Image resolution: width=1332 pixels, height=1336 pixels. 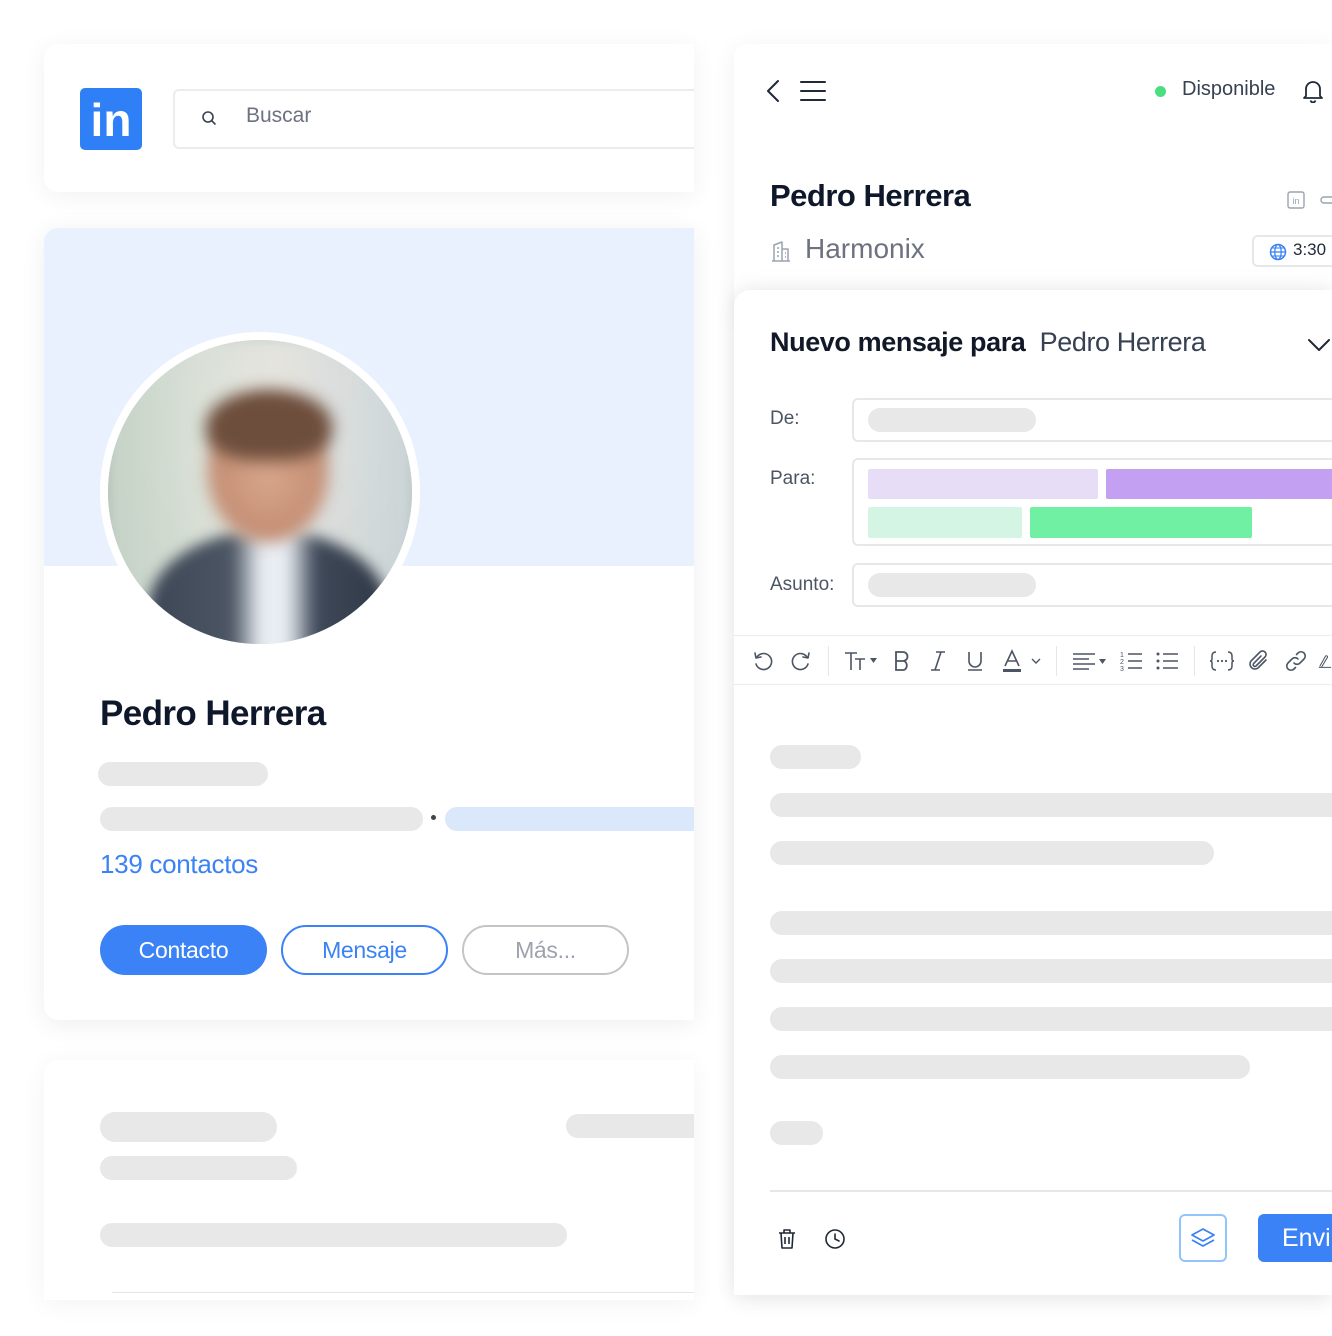 What do you see at coordinates (179, 864) in the screenshot?
I see `connections-link: 139 contactos` at bounding box center [179, 864].